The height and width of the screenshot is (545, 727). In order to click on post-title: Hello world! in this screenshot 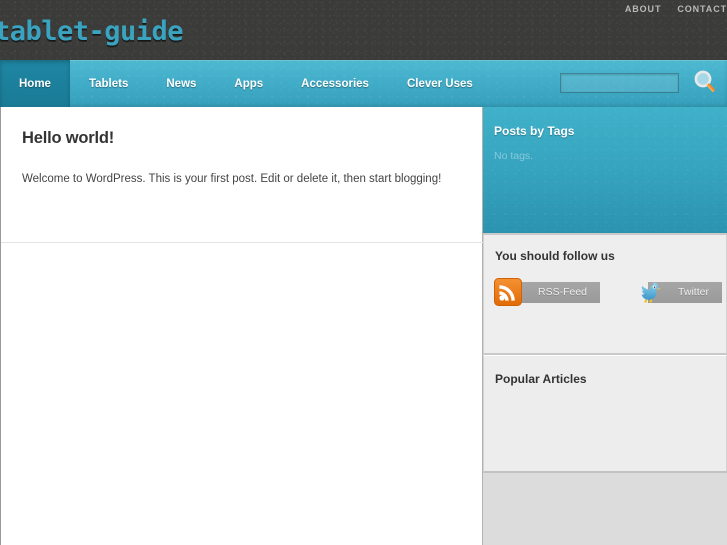, I will do `click(68, 138)`.